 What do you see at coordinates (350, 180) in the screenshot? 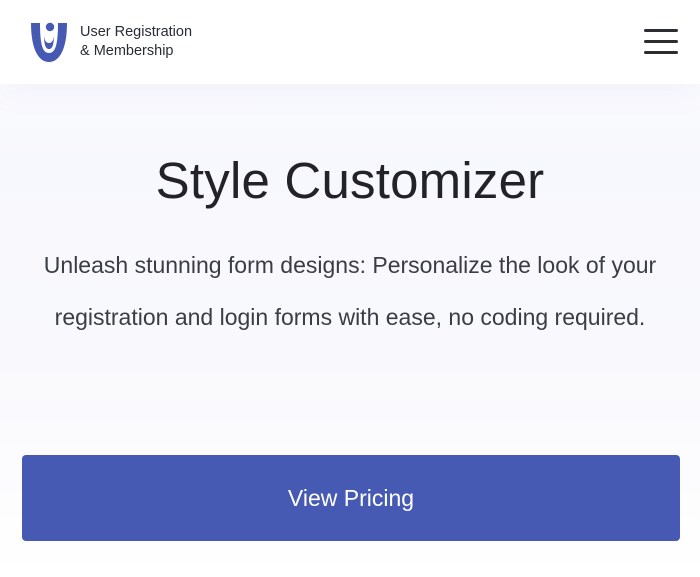
I see `page-title: Style Customizer` at bounding box center [350, 180].